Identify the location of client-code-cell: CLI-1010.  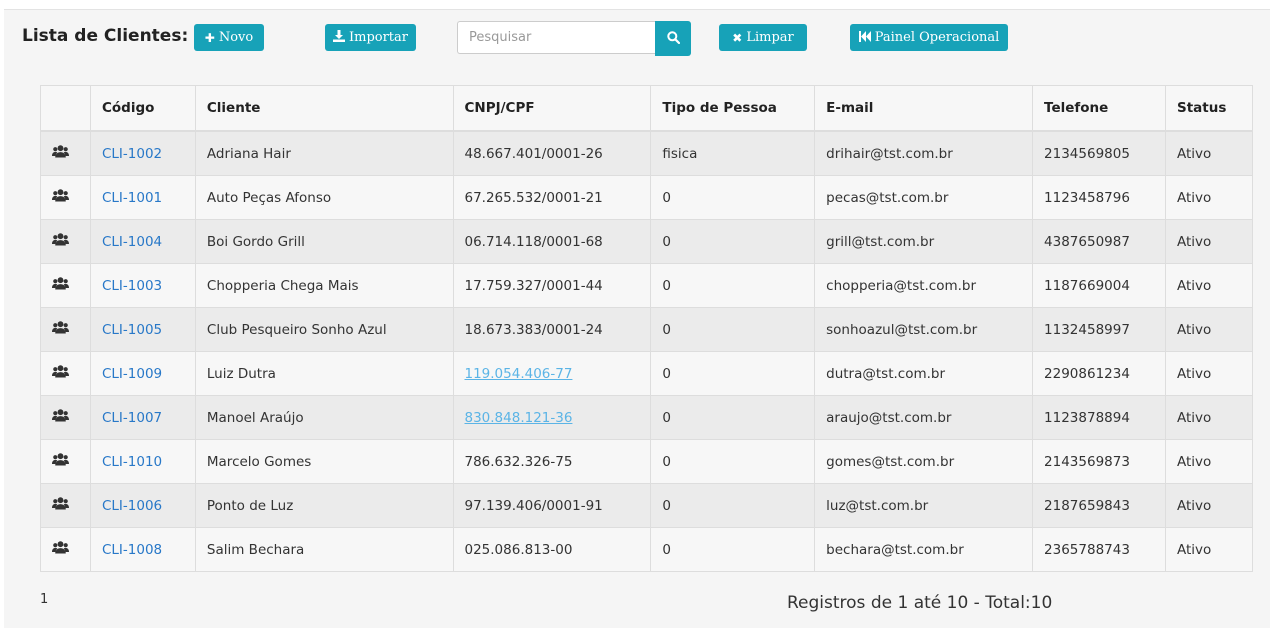
(142, 461).